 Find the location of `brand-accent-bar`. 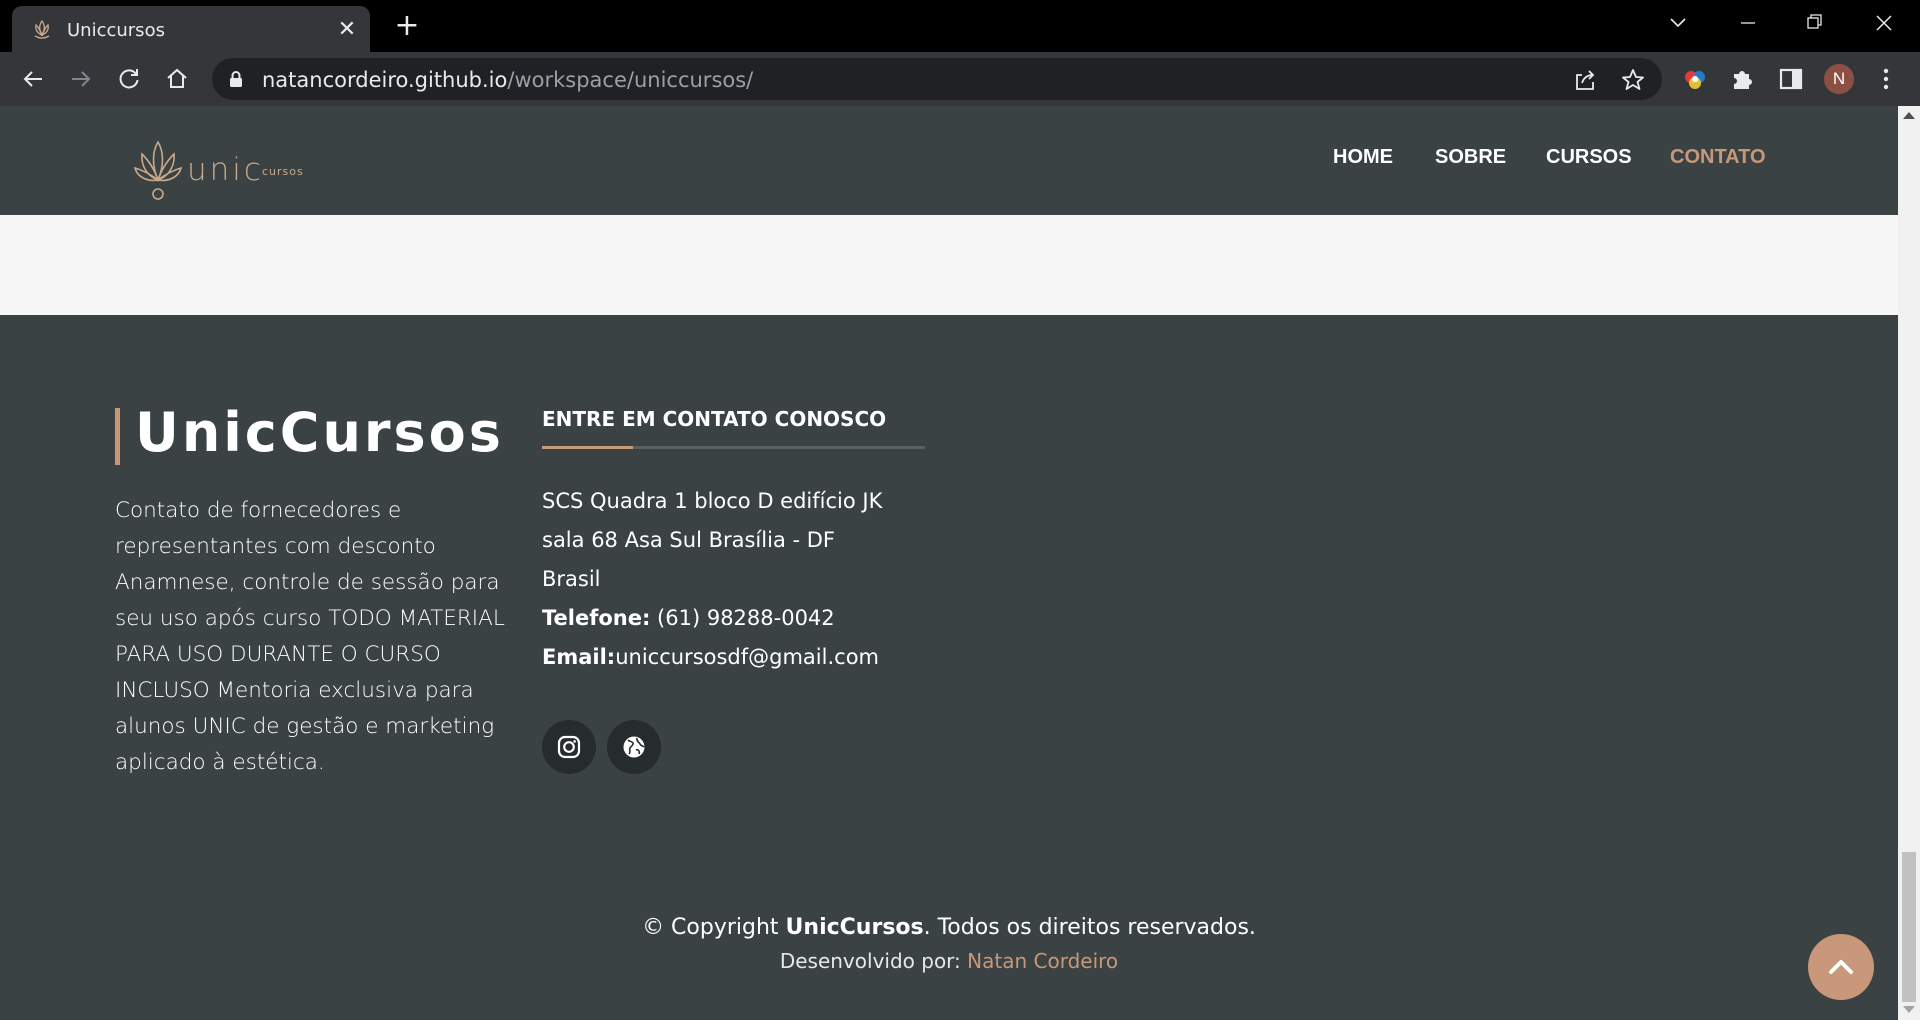

brand-accent-bar is located at coordinates (117, 436).